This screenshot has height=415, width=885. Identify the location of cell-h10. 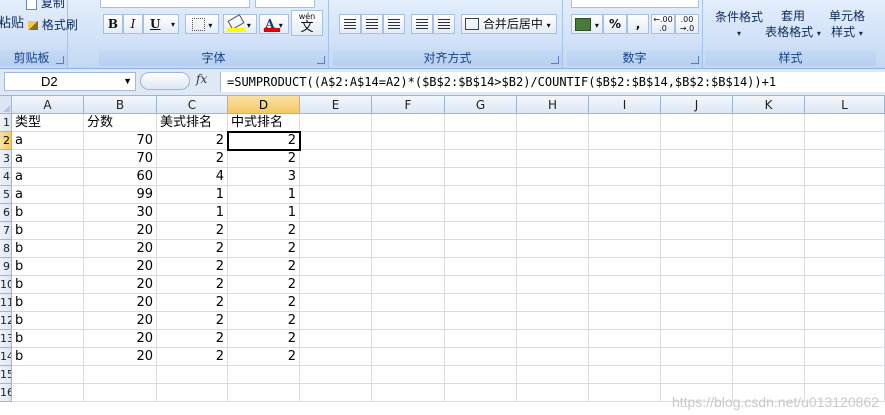
(553, 285).